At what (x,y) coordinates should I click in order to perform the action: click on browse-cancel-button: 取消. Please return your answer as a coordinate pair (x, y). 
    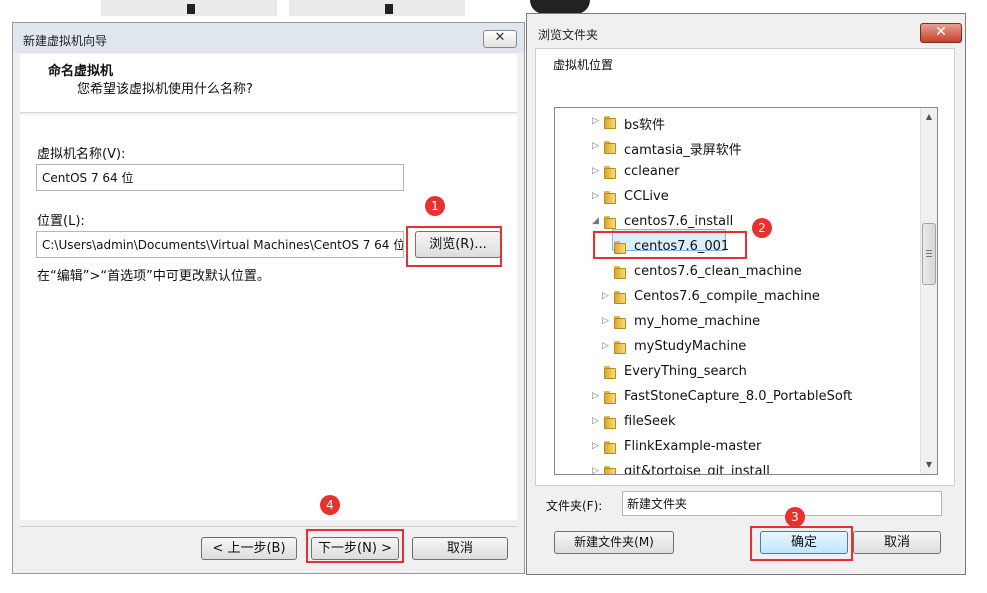
    Looking at the image, I should click on (897, 542).